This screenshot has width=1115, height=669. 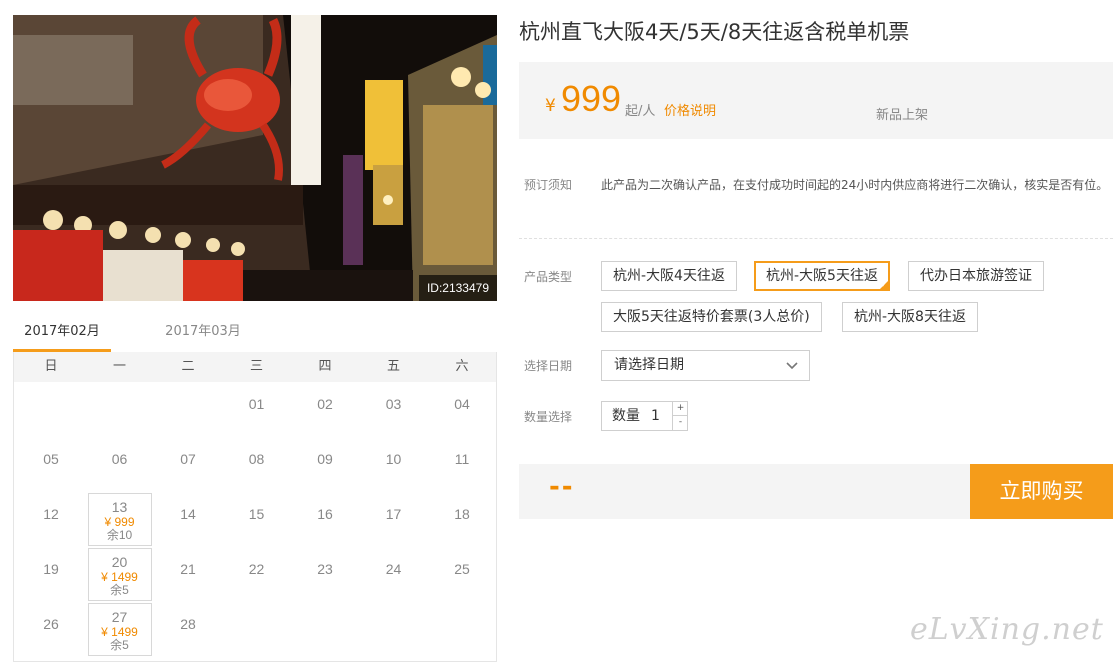 I want to click on calendar-day-number: 13, so click(x=119, y=507).